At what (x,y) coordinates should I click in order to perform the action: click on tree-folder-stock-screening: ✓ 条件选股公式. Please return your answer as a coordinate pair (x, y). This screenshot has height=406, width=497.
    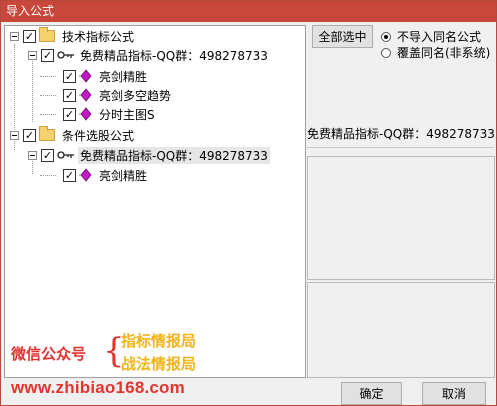
    Looking at the image, I should click on (73, 135).